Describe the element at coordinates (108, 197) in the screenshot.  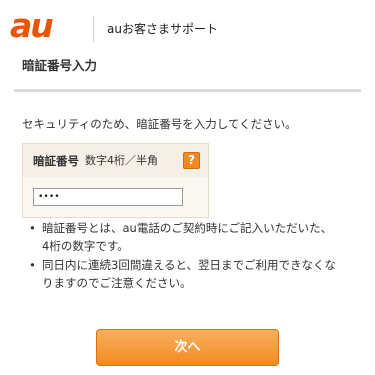
I see `pin-input` at that location.